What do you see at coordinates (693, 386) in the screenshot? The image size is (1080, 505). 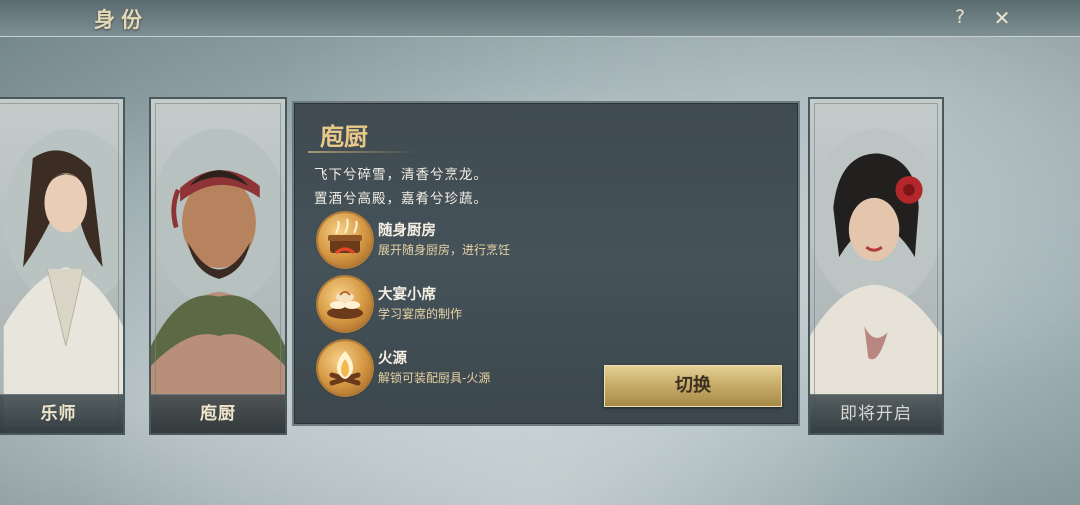 I see `switch-identity-button: 切换` at bounding box center [693, 386].